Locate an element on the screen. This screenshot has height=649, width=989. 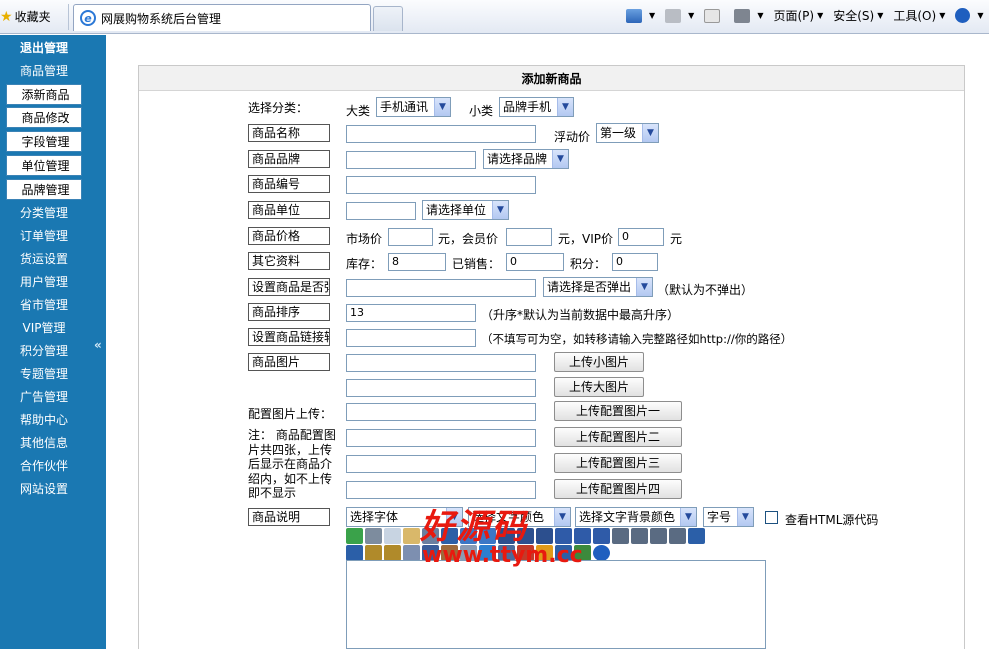
home-button: ▼ is located at coordinates (640, 15).